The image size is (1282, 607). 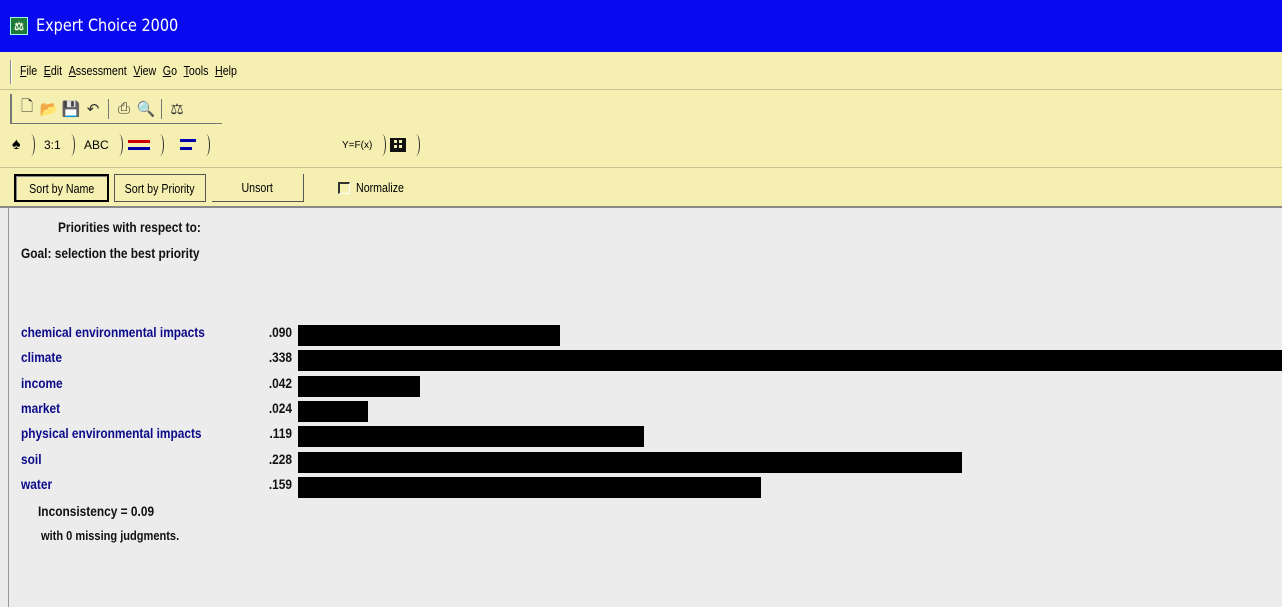 What do you see at coordinates (52, 145) in the screenshot?
I see `tab-numerical-label: 3:1` at bounding box center [52, 145].